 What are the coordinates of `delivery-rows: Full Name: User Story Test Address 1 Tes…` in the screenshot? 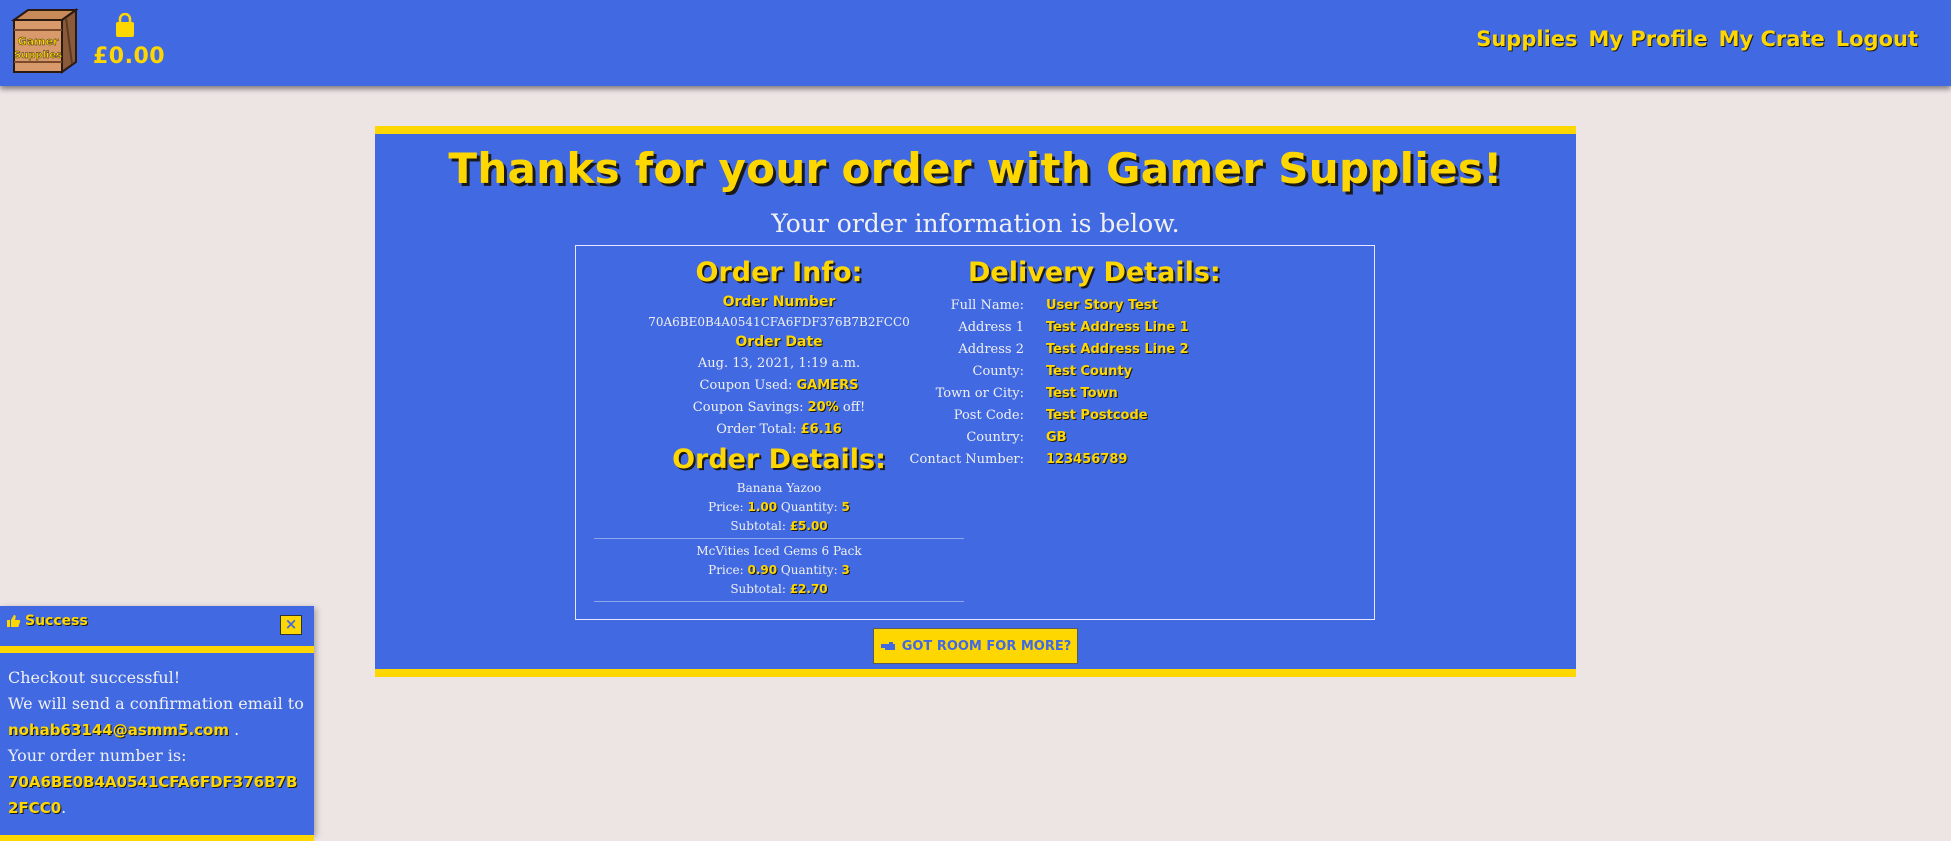 It's located at (1136, 383).